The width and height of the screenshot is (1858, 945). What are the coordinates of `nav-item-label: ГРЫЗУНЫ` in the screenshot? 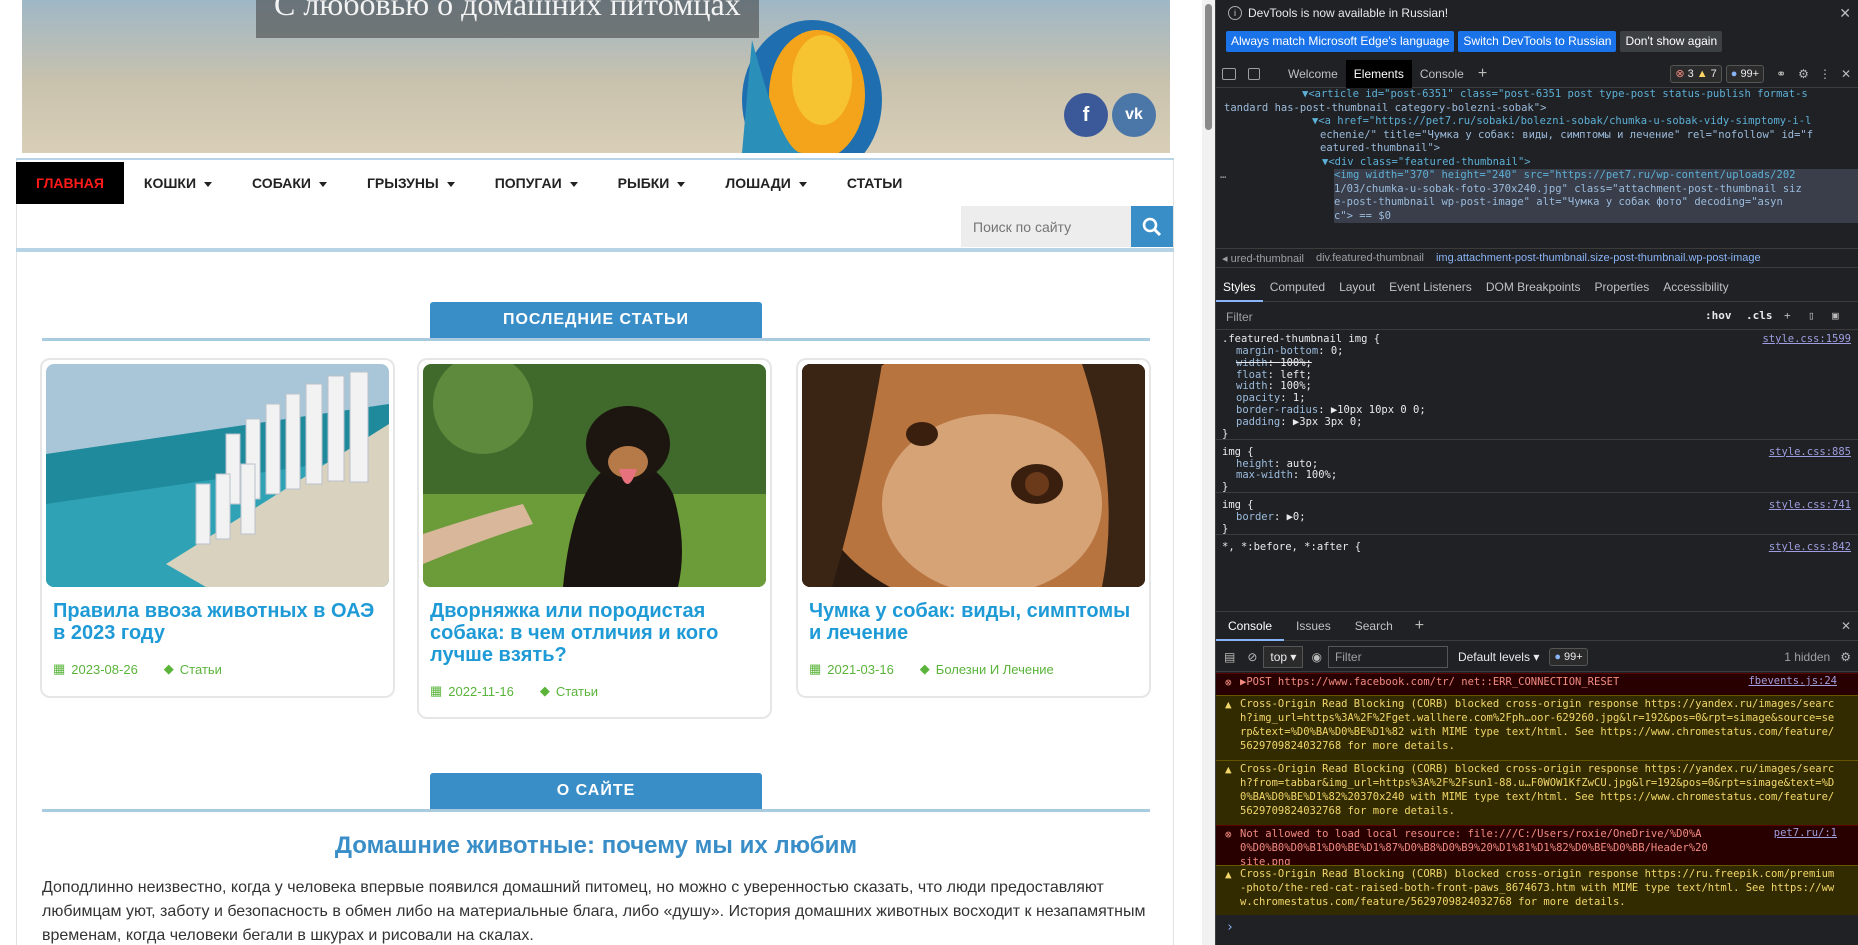 It's located at (403, 183).